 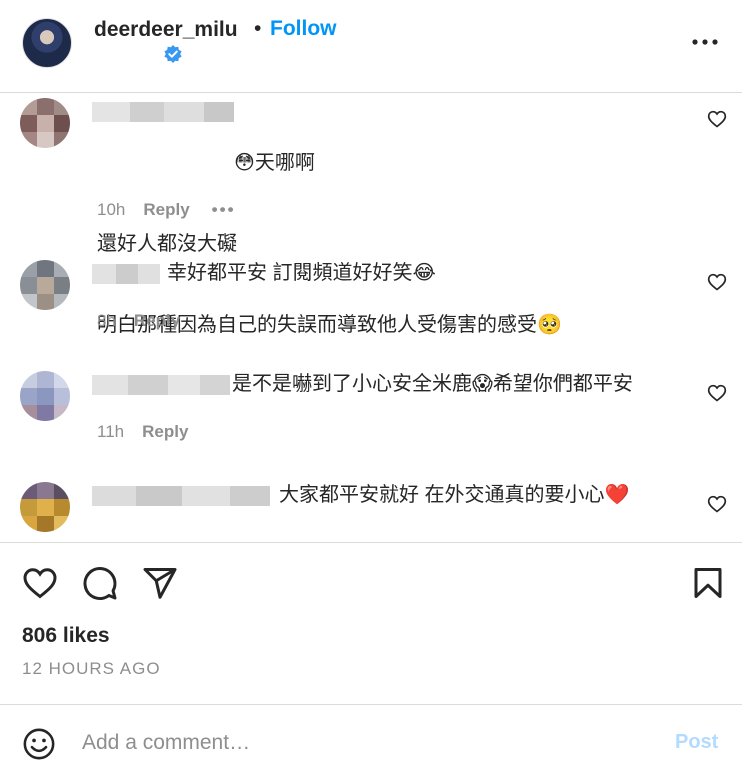 I want to click on comment-meta: 8h Reply, so click(x=138, y=321).